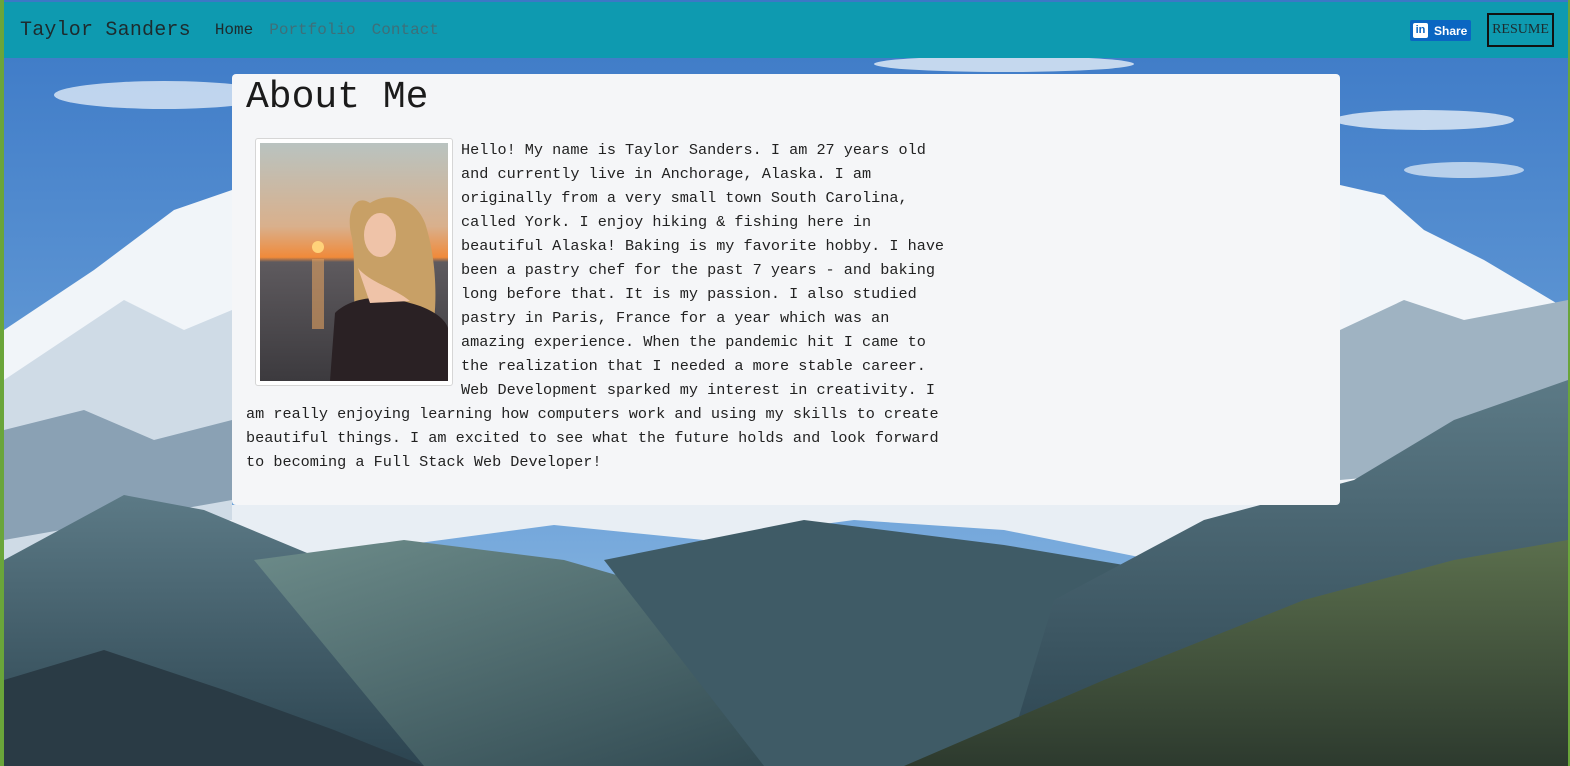 This screenshot has width=1570, height=766. Describe the element at coordinates (354, 262) in the screenshot. I see `profile-photo` at that location.